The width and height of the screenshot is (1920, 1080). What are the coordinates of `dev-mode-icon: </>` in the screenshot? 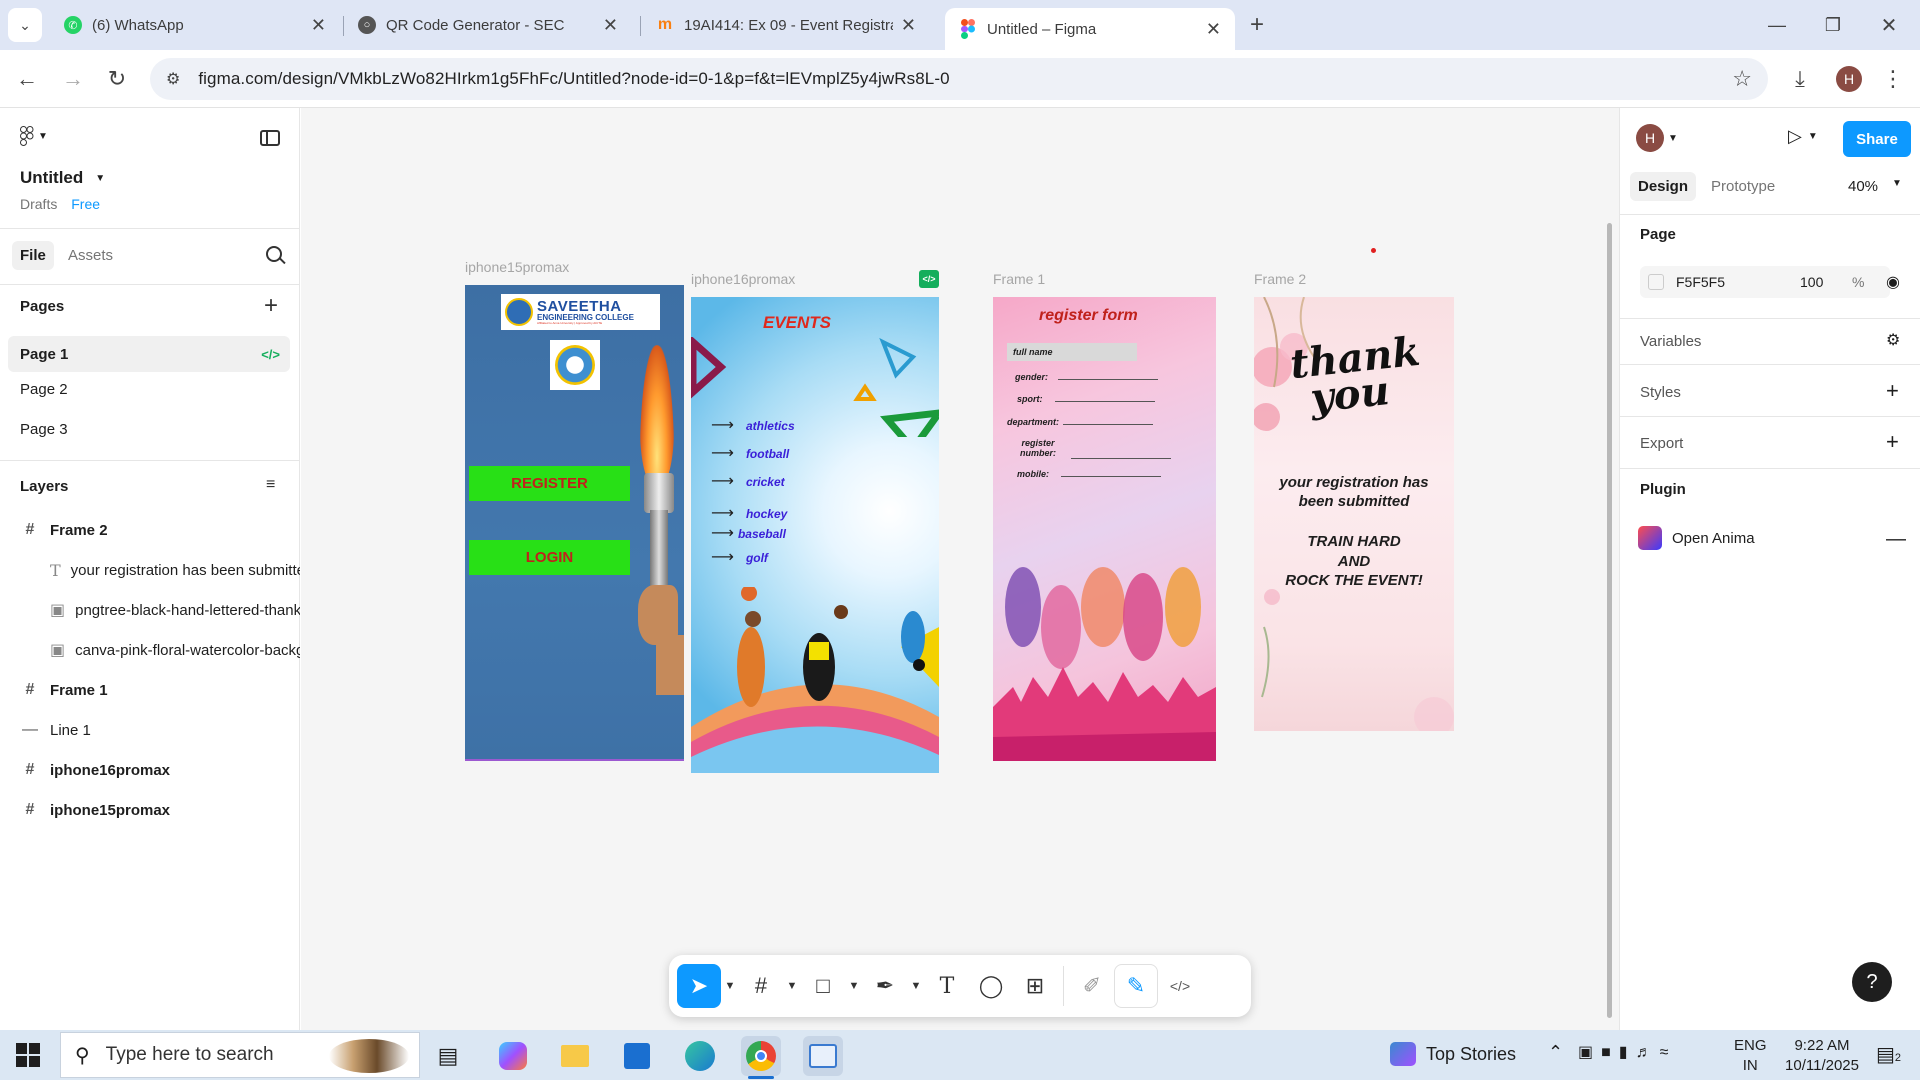 It's located at (1180, 986).